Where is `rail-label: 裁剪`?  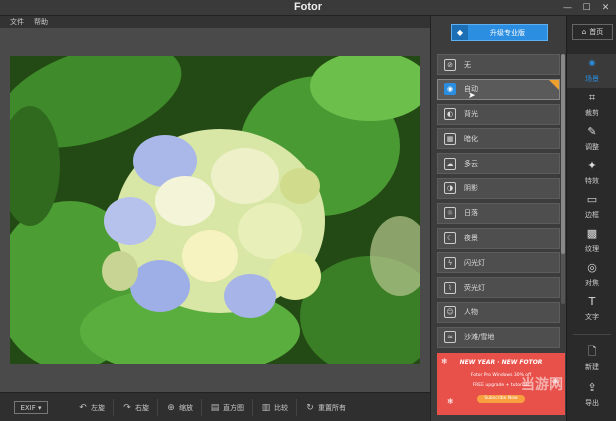 rail-label: 裁剪 is located at coordinates (592, 113).